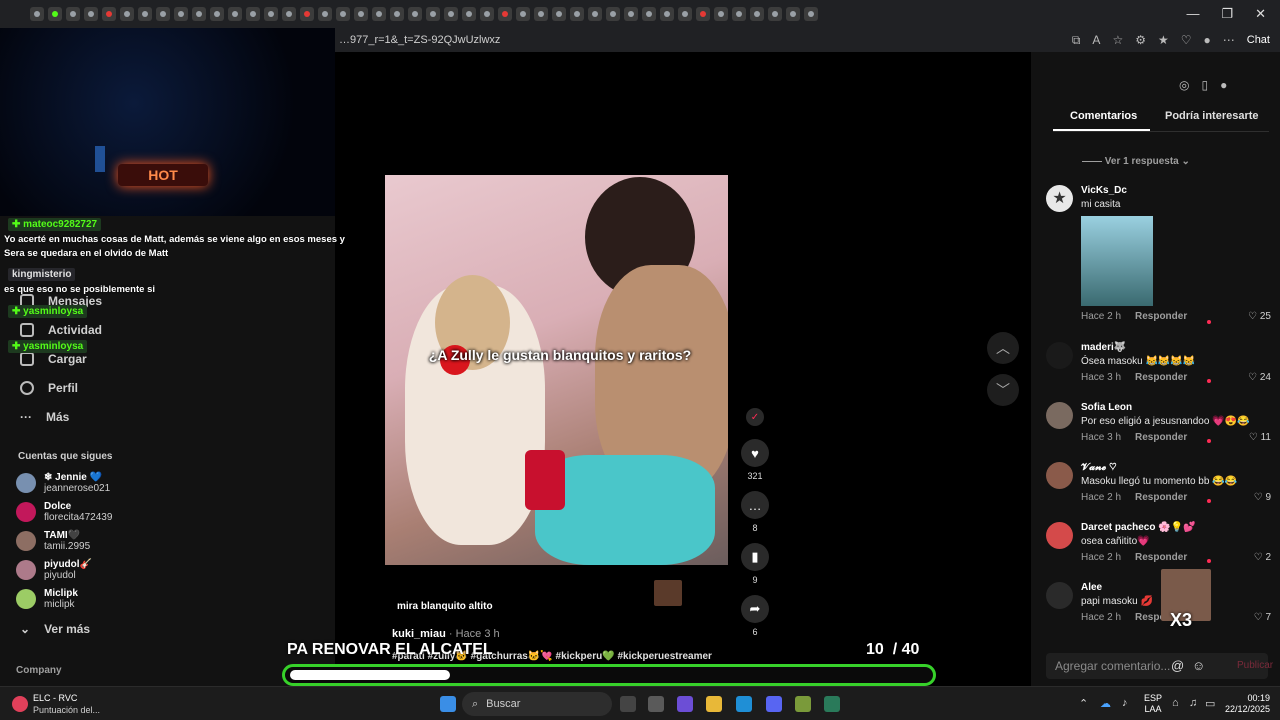 This screenshot has height=720, width=1280. What do you see at coordinates (628, 704) in the screenshot?
I see `task-view-icon` at bounding box center [628, 704].